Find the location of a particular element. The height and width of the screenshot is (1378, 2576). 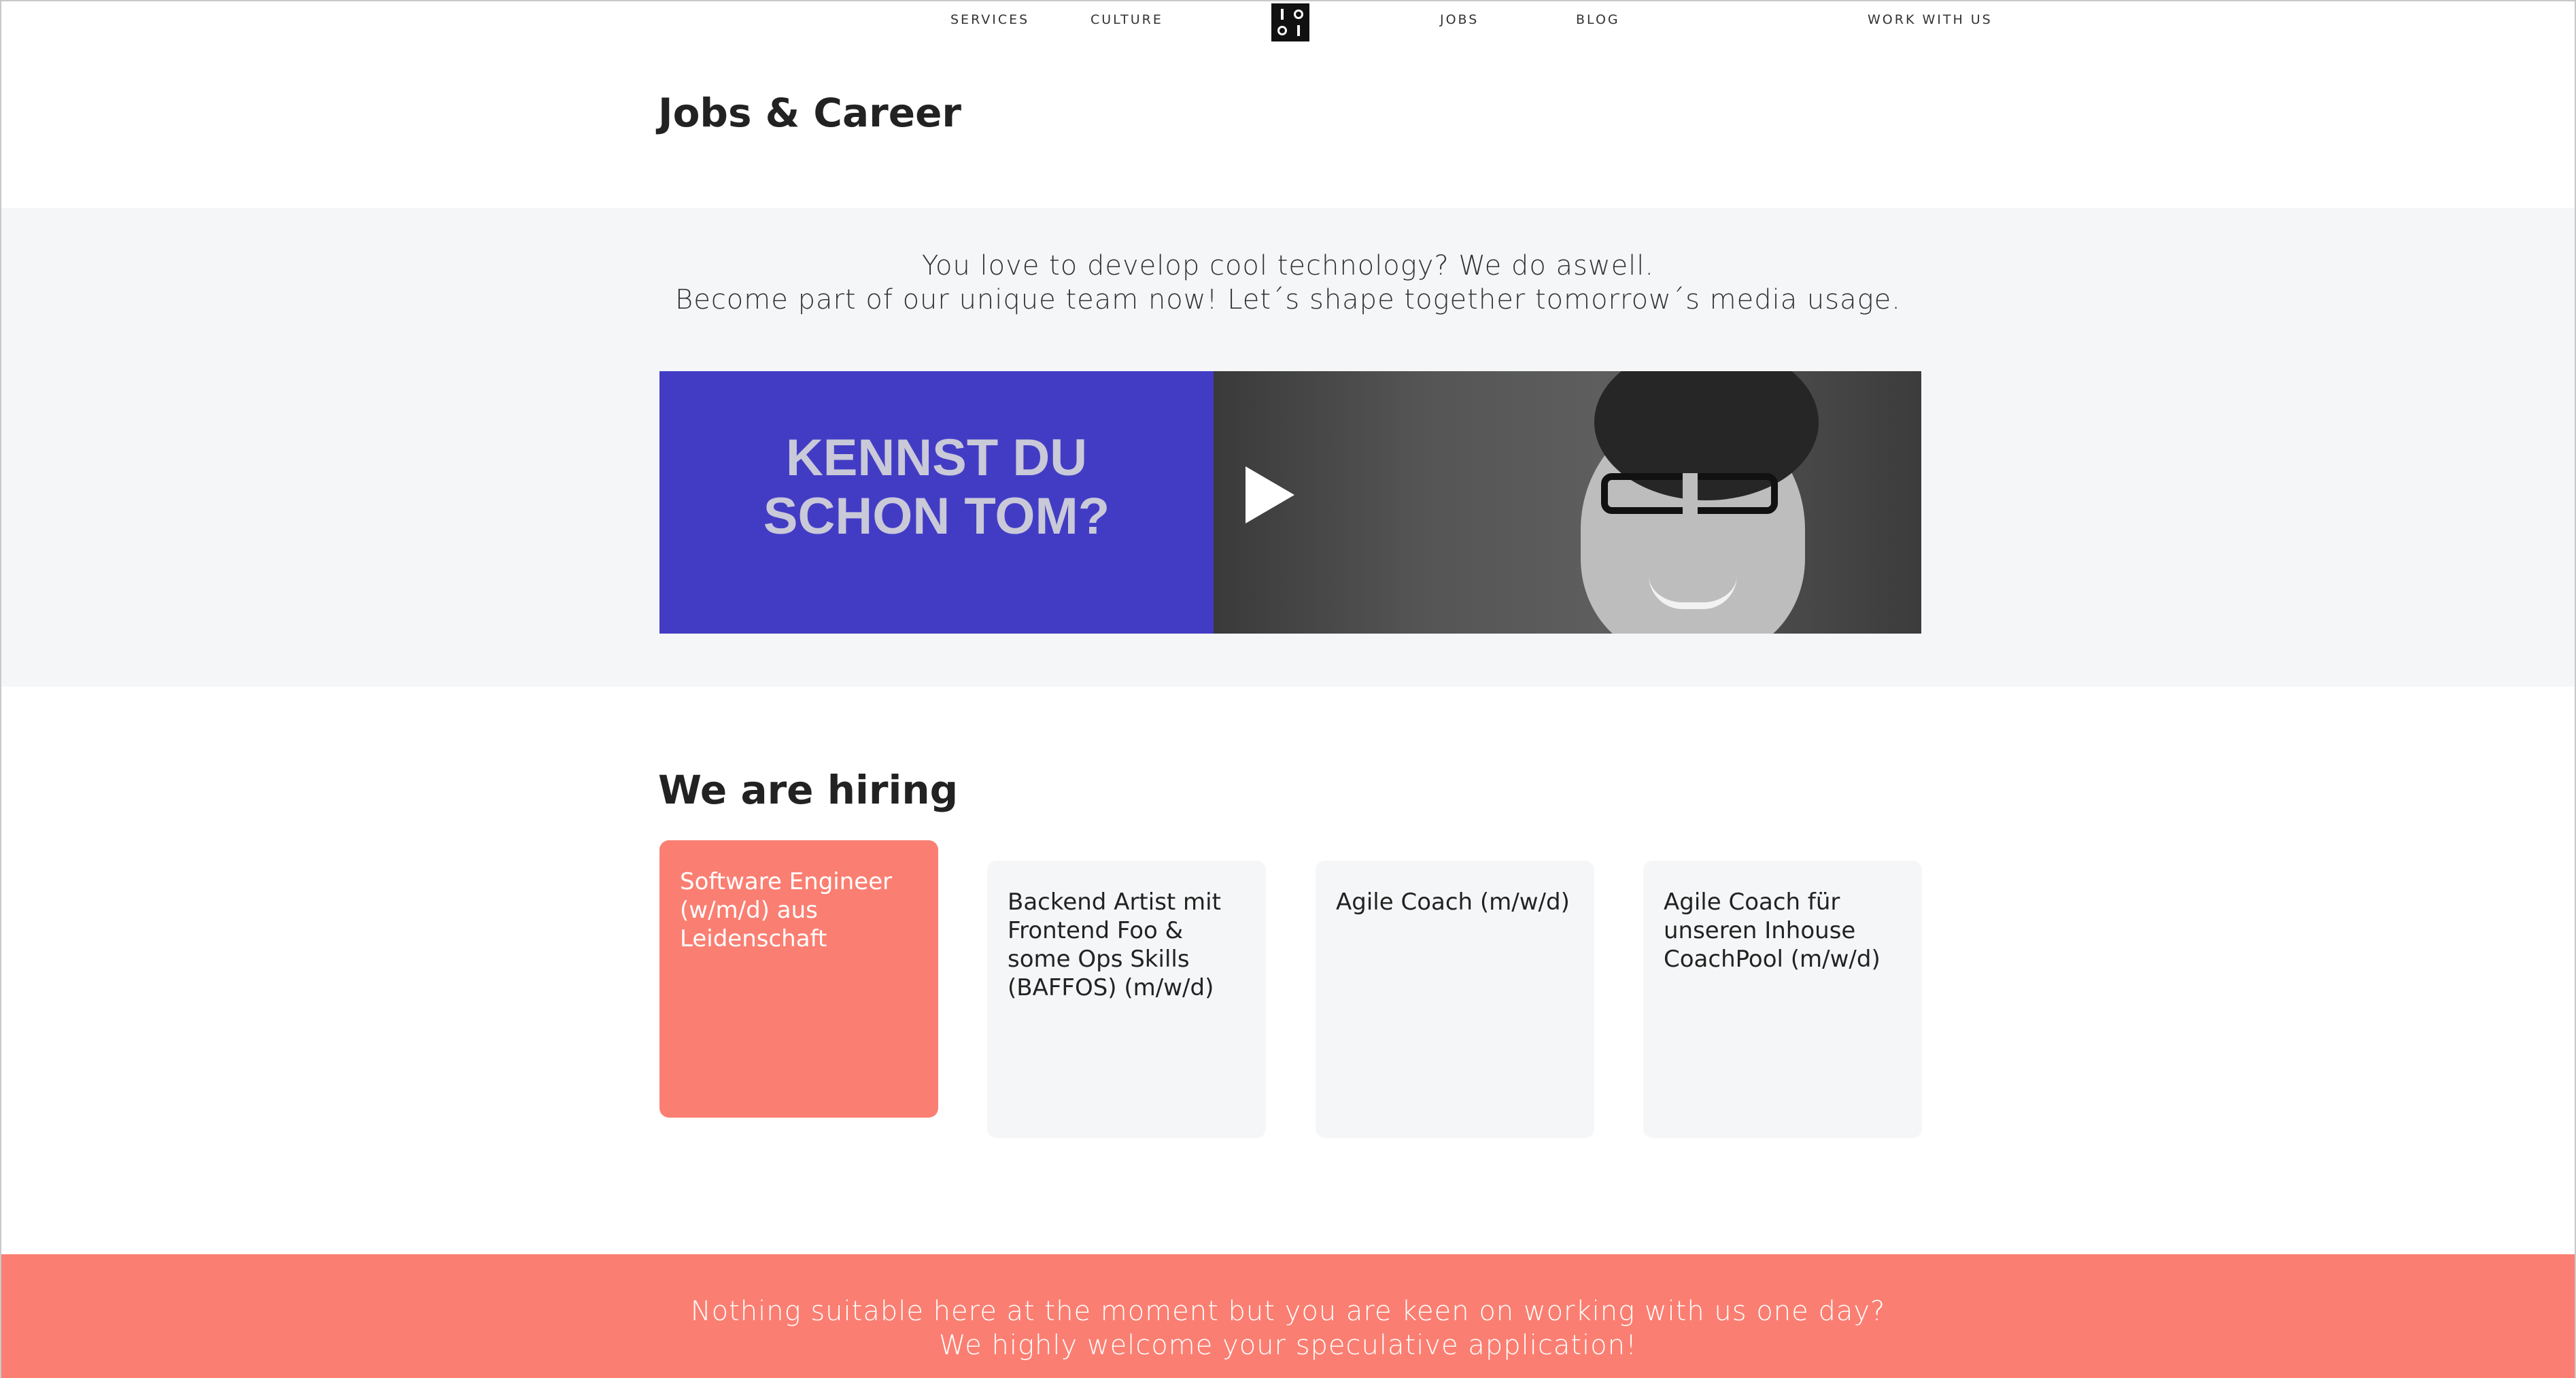

section-title-hiring: We are hiring is located at coordinates (809, 790).